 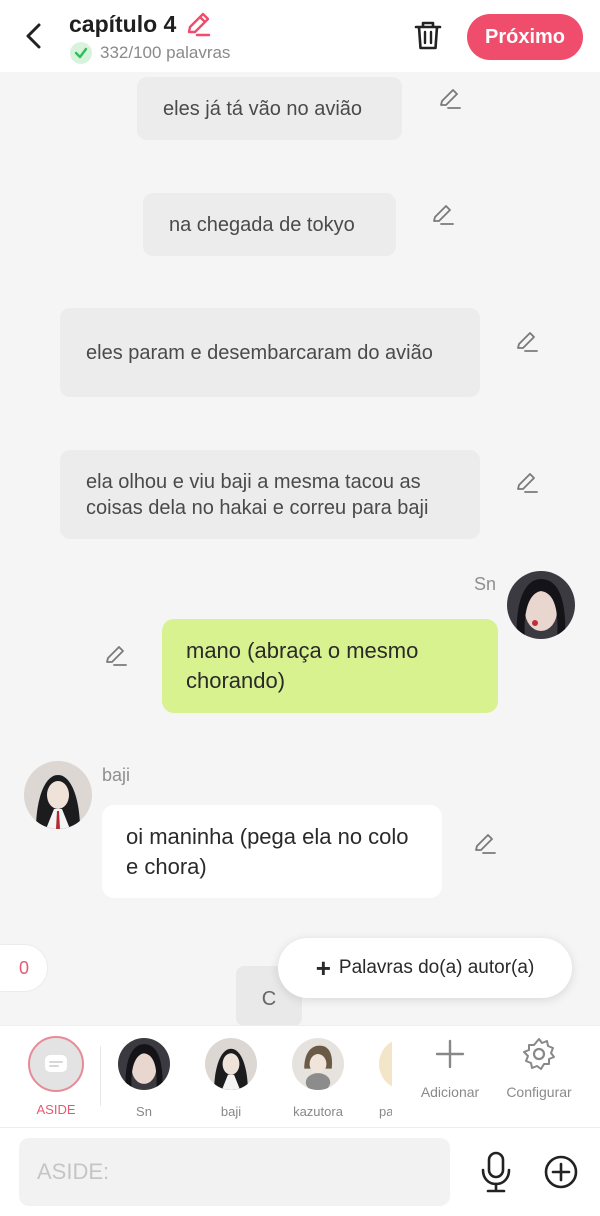 I want to click on add-label: Adicionar, so click(x=450, y=1092).